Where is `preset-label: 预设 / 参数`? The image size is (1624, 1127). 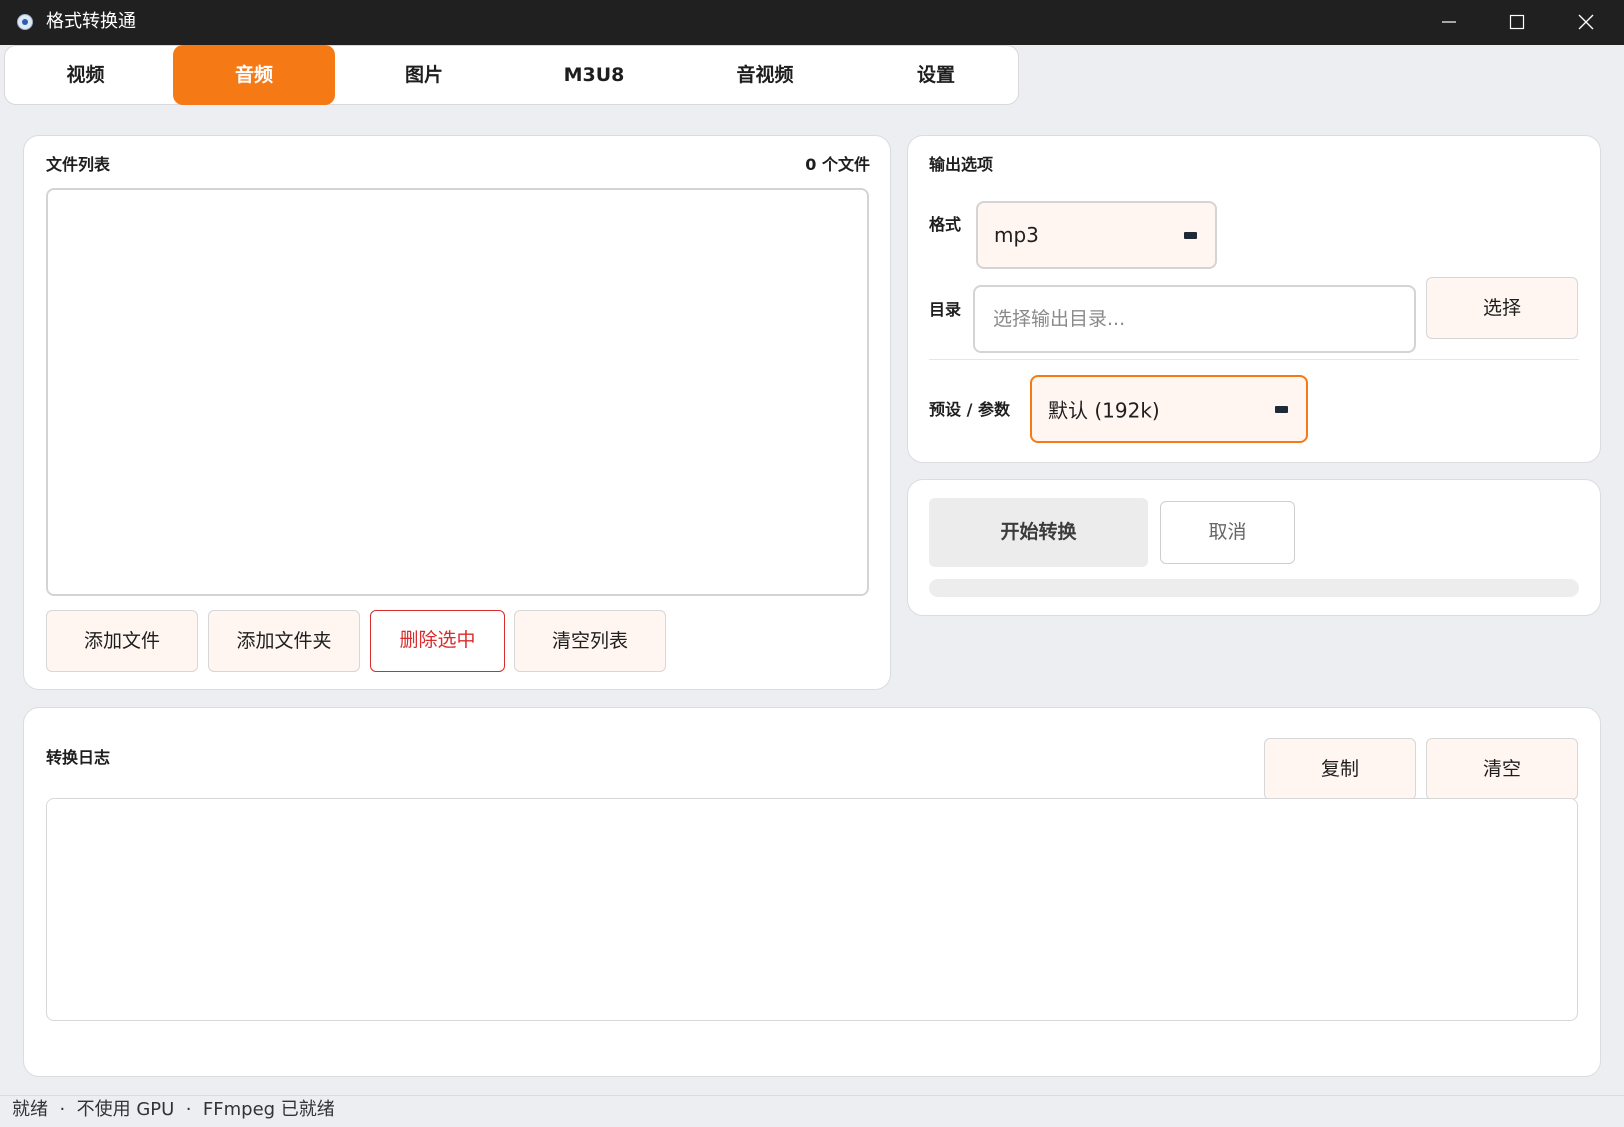 preset-label: 预设 / 参数 is located at coordinates (969, 409).